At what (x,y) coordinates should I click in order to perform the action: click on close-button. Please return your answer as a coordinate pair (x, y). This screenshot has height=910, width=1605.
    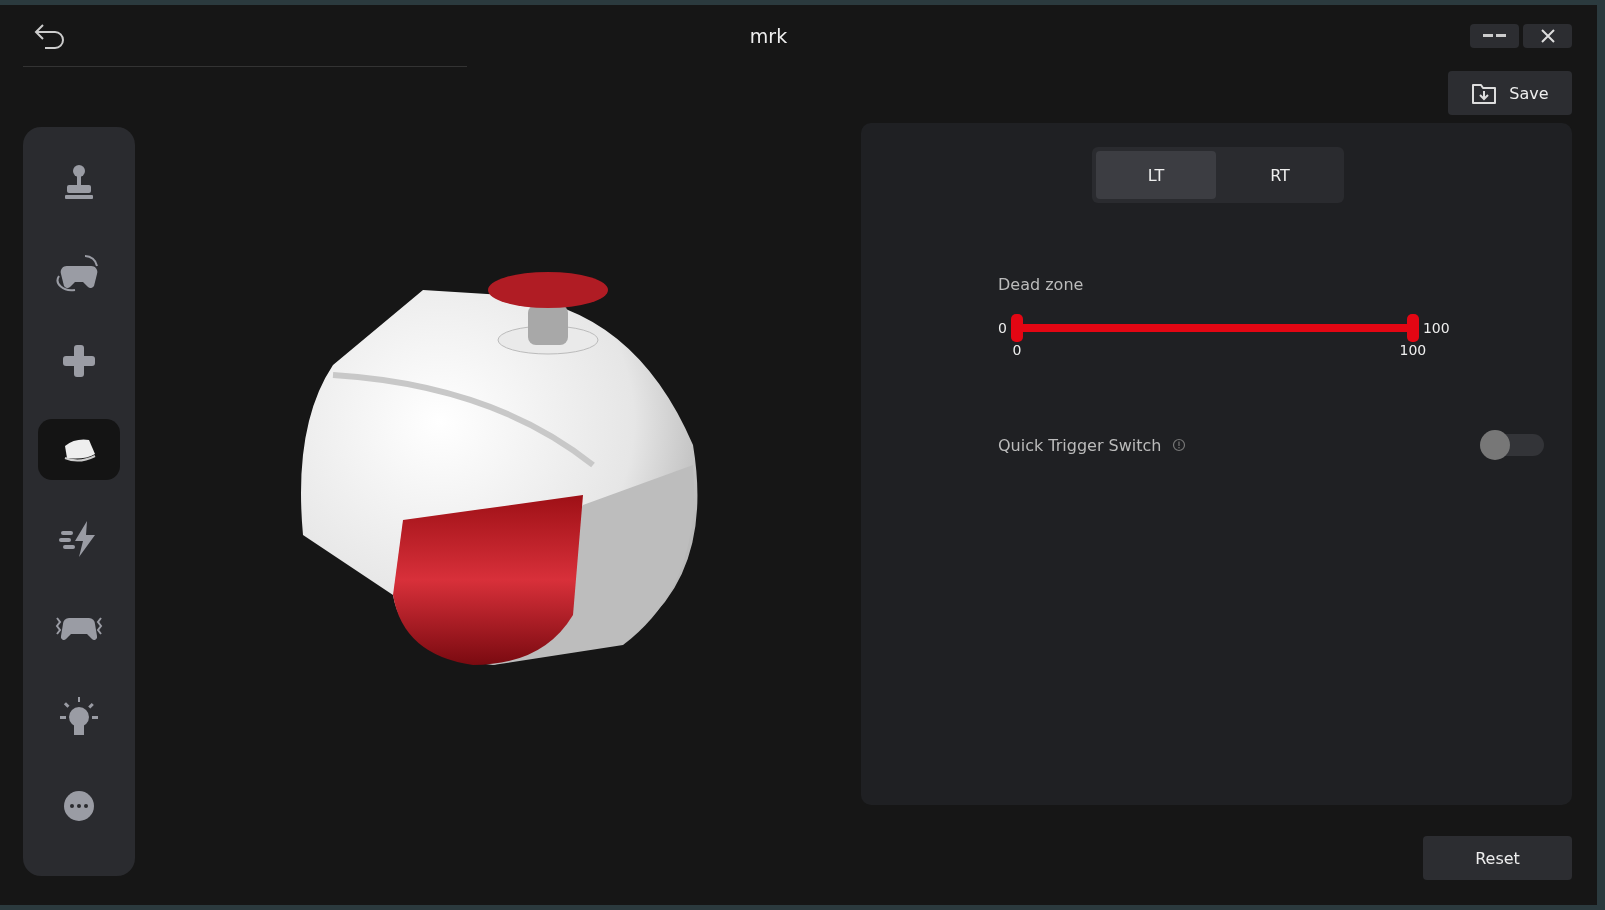
    Looking at the image, I should click on (1547, 36).